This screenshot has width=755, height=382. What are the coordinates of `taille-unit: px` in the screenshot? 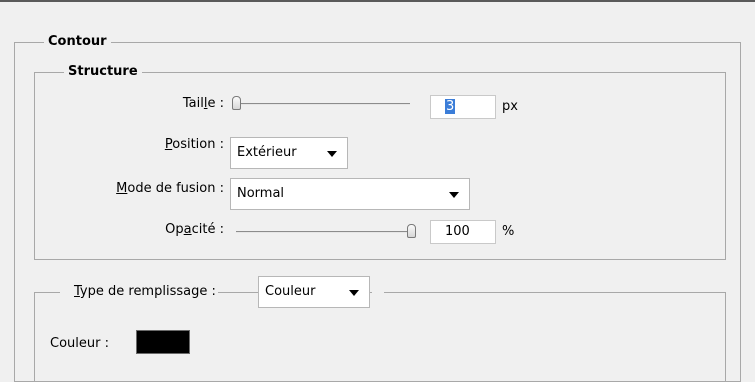 It's located at (510, 106).